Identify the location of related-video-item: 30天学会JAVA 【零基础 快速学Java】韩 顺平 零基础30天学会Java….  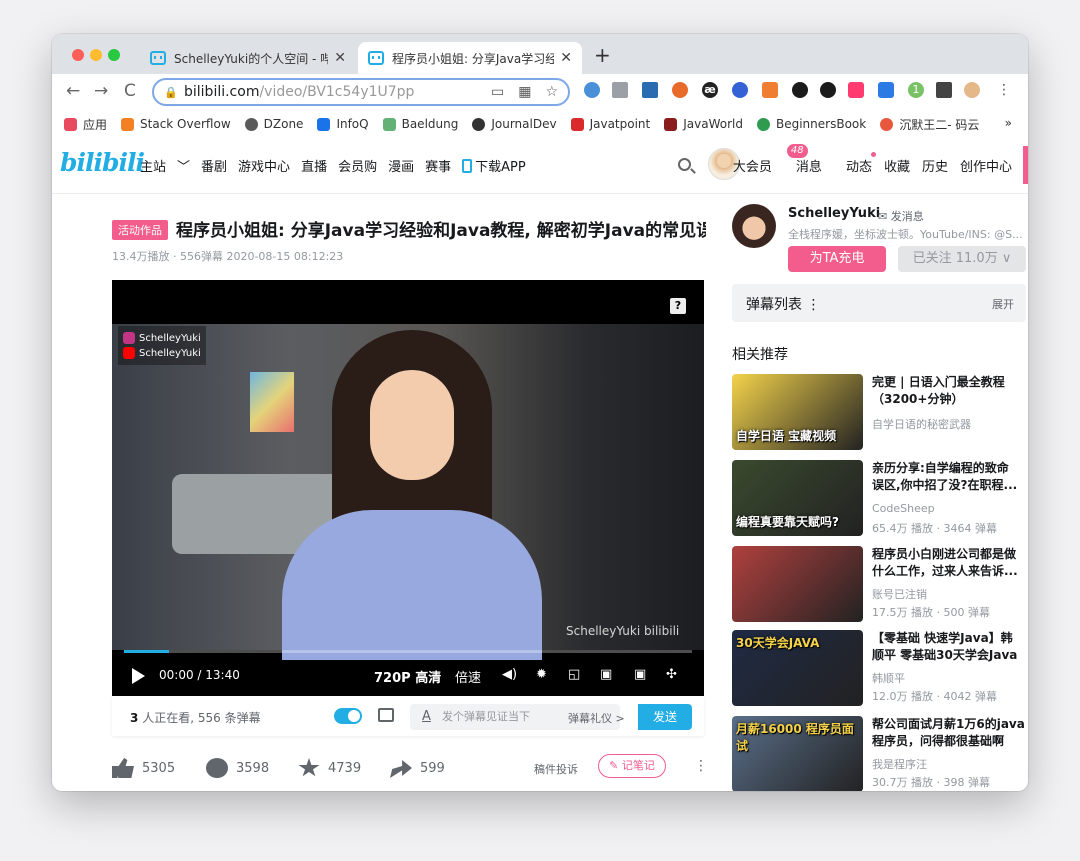
(880, 670).